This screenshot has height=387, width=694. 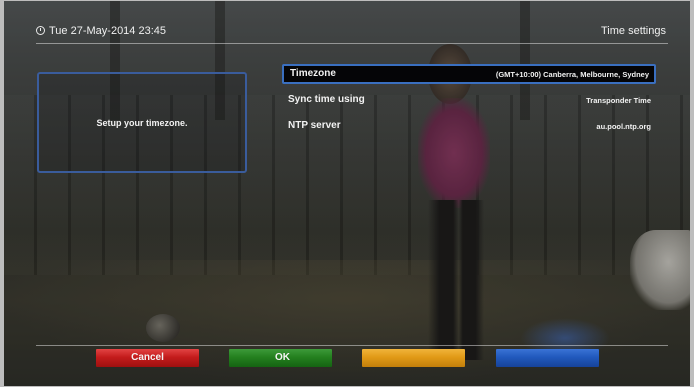 What do you see at coordinates (547, 358) in the screenshot?
I see `blue-button` at bounding box center [547, 358].